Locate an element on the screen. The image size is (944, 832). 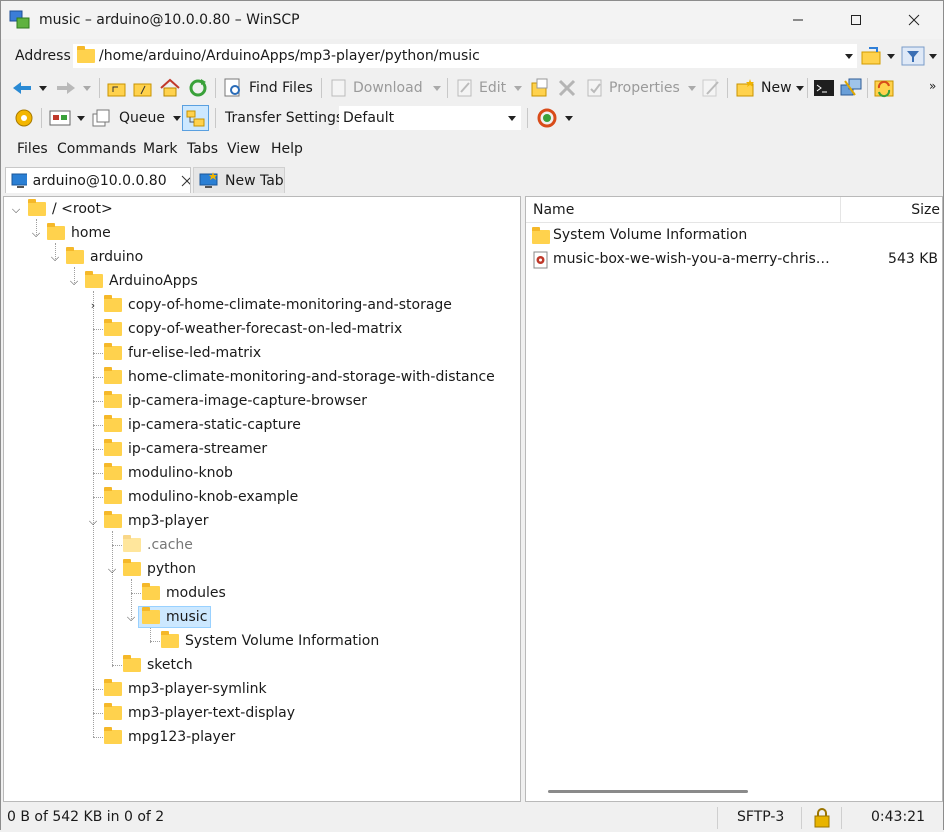
layout-dropdown-icon is located at coordinates (81, 118).